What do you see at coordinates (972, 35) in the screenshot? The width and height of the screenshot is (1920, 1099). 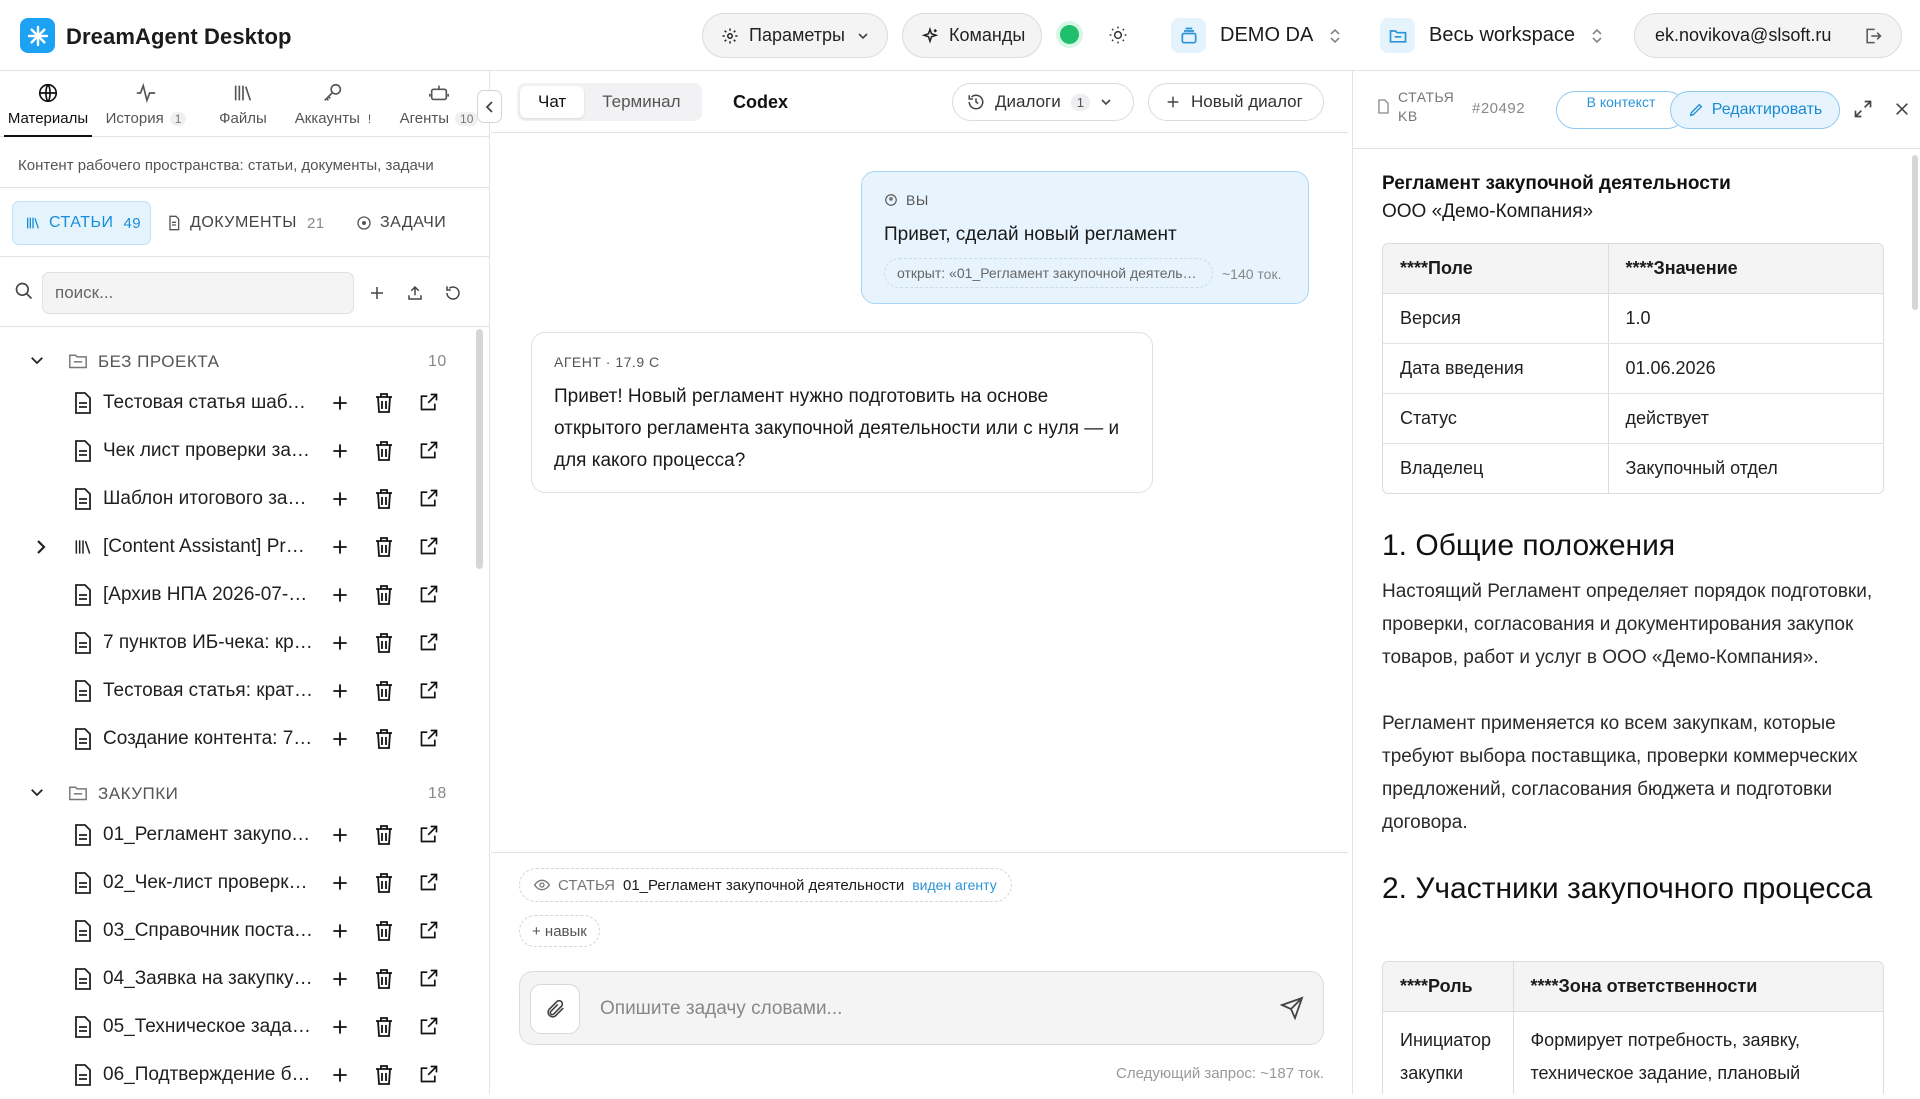 I see `commands-button: Команды` at bounding box center [972, 35].